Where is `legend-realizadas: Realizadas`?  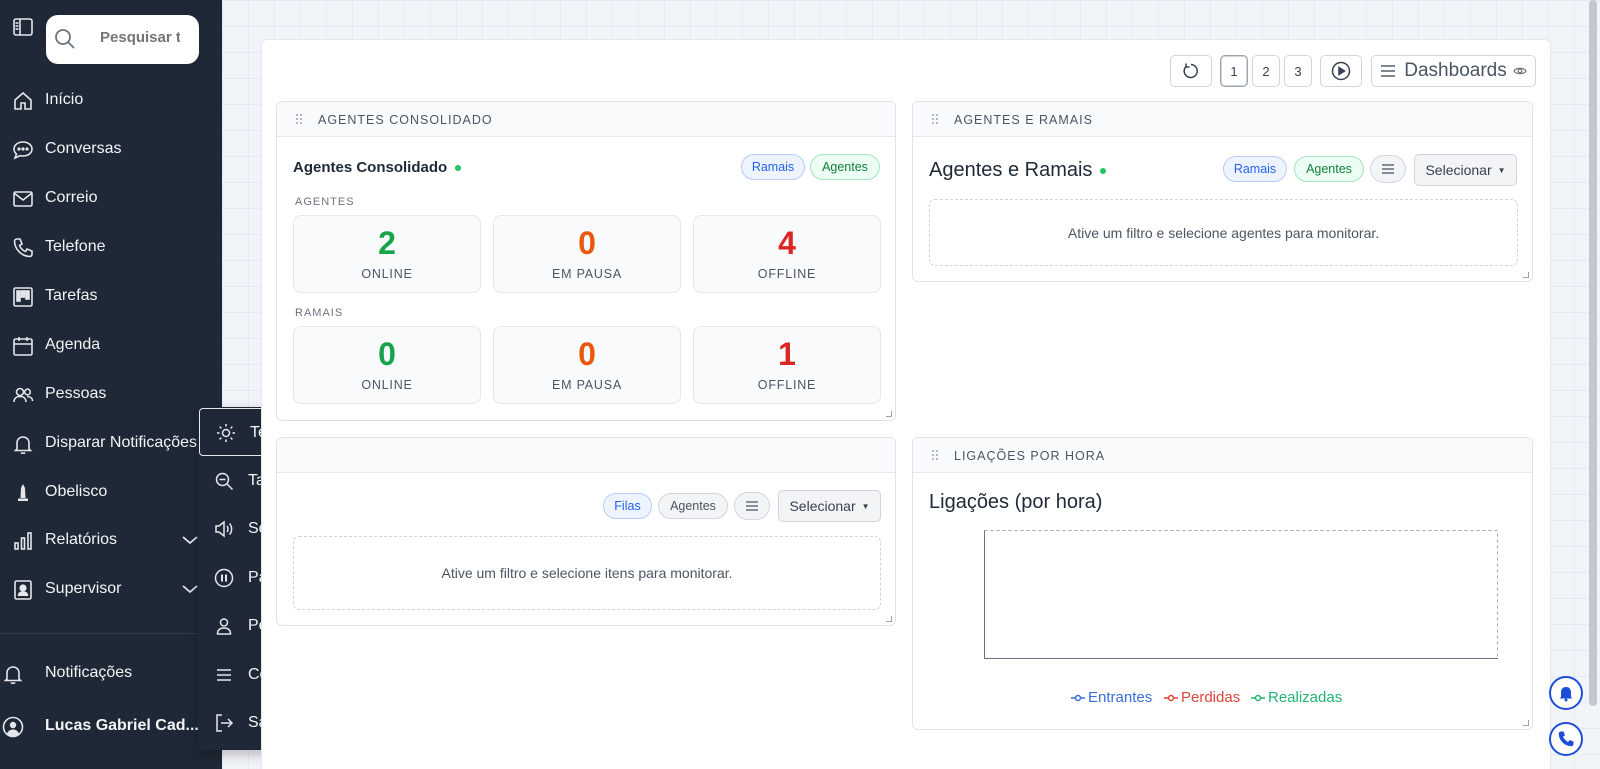
legend-realizadas: Realizadas is located at coordinates (1296, 697).